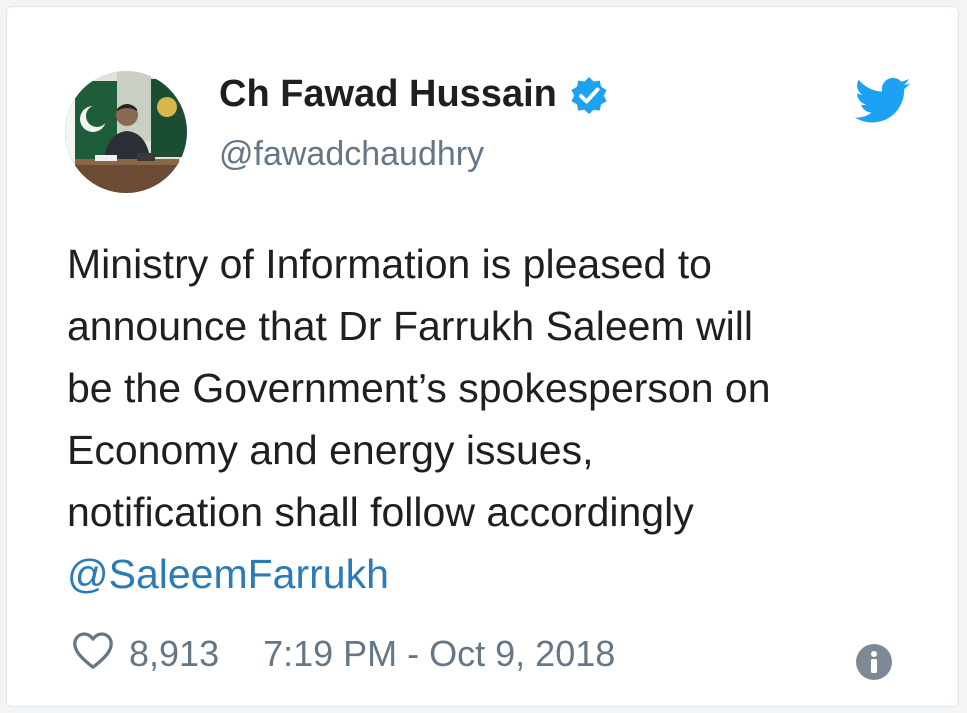 This screenshot has width=967, height=713. I want to click on like-count: 8,913, so click(174, 654).